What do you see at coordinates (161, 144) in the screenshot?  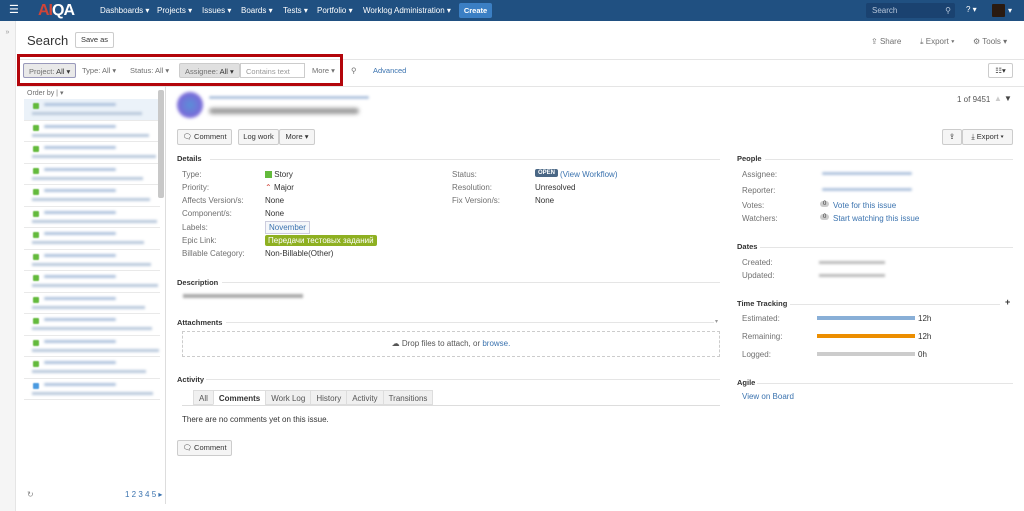 I see `scrollbar` at bounding box center [161, 144].